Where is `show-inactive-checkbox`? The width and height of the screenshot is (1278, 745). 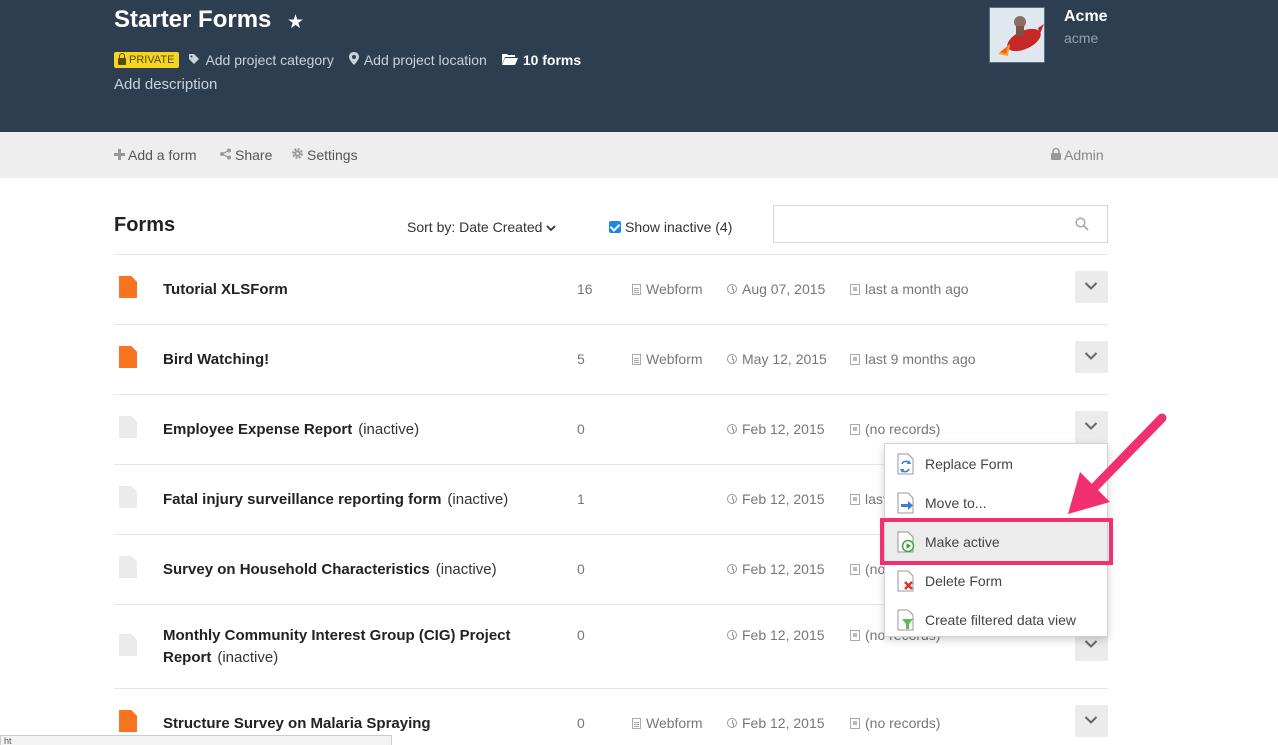
show-inactive-checkbox is located at coordinates (615, 227).